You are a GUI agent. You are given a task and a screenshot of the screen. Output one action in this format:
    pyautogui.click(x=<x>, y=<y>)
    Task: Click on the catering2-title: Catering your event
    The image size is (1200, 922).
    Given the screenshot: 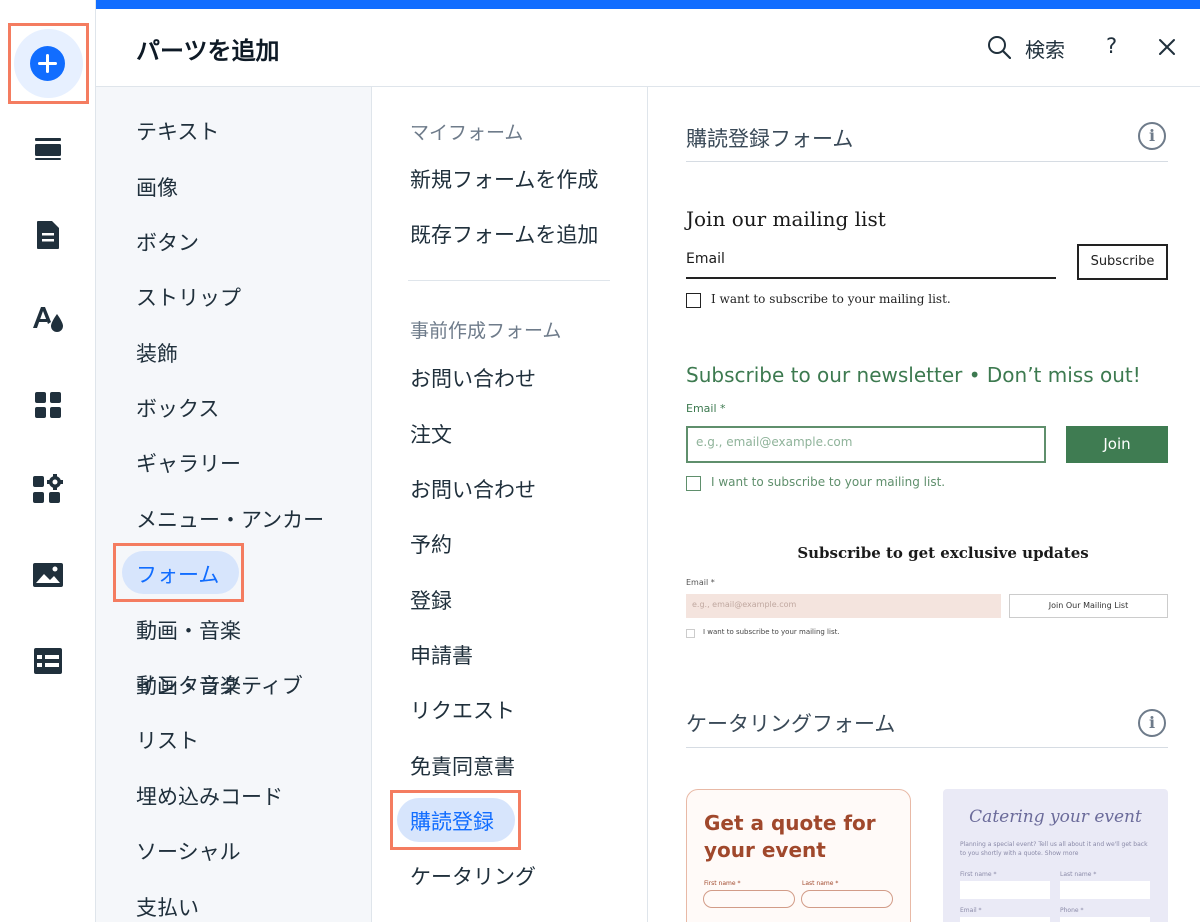 What is the action you would take?
    pyautogui.click(x=1055, y=817)
    